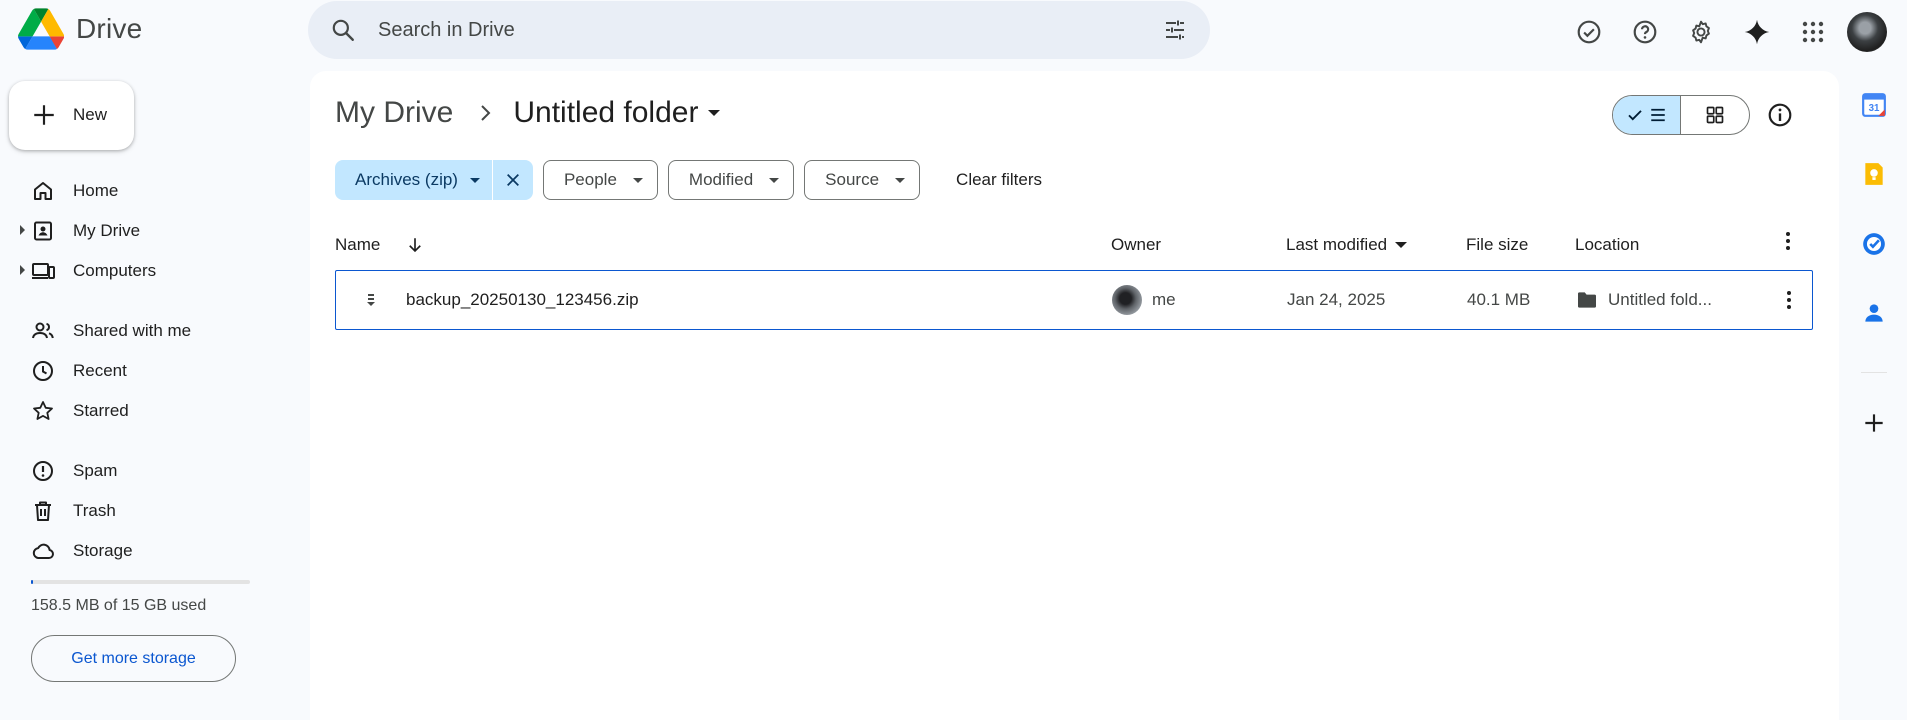 The width and height of the screenshot is (1907, 720). What do you see at coordinates (100, 370) in the screenshot?
I see `sidebar-item-label: Recent` at bounding box center [100, 370].